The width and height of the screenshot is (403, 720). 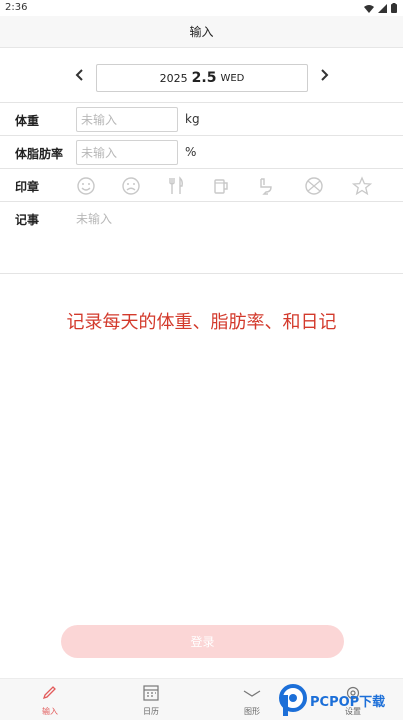 I want to click on date-month-day: 2.5, so click(x=204, y=78).